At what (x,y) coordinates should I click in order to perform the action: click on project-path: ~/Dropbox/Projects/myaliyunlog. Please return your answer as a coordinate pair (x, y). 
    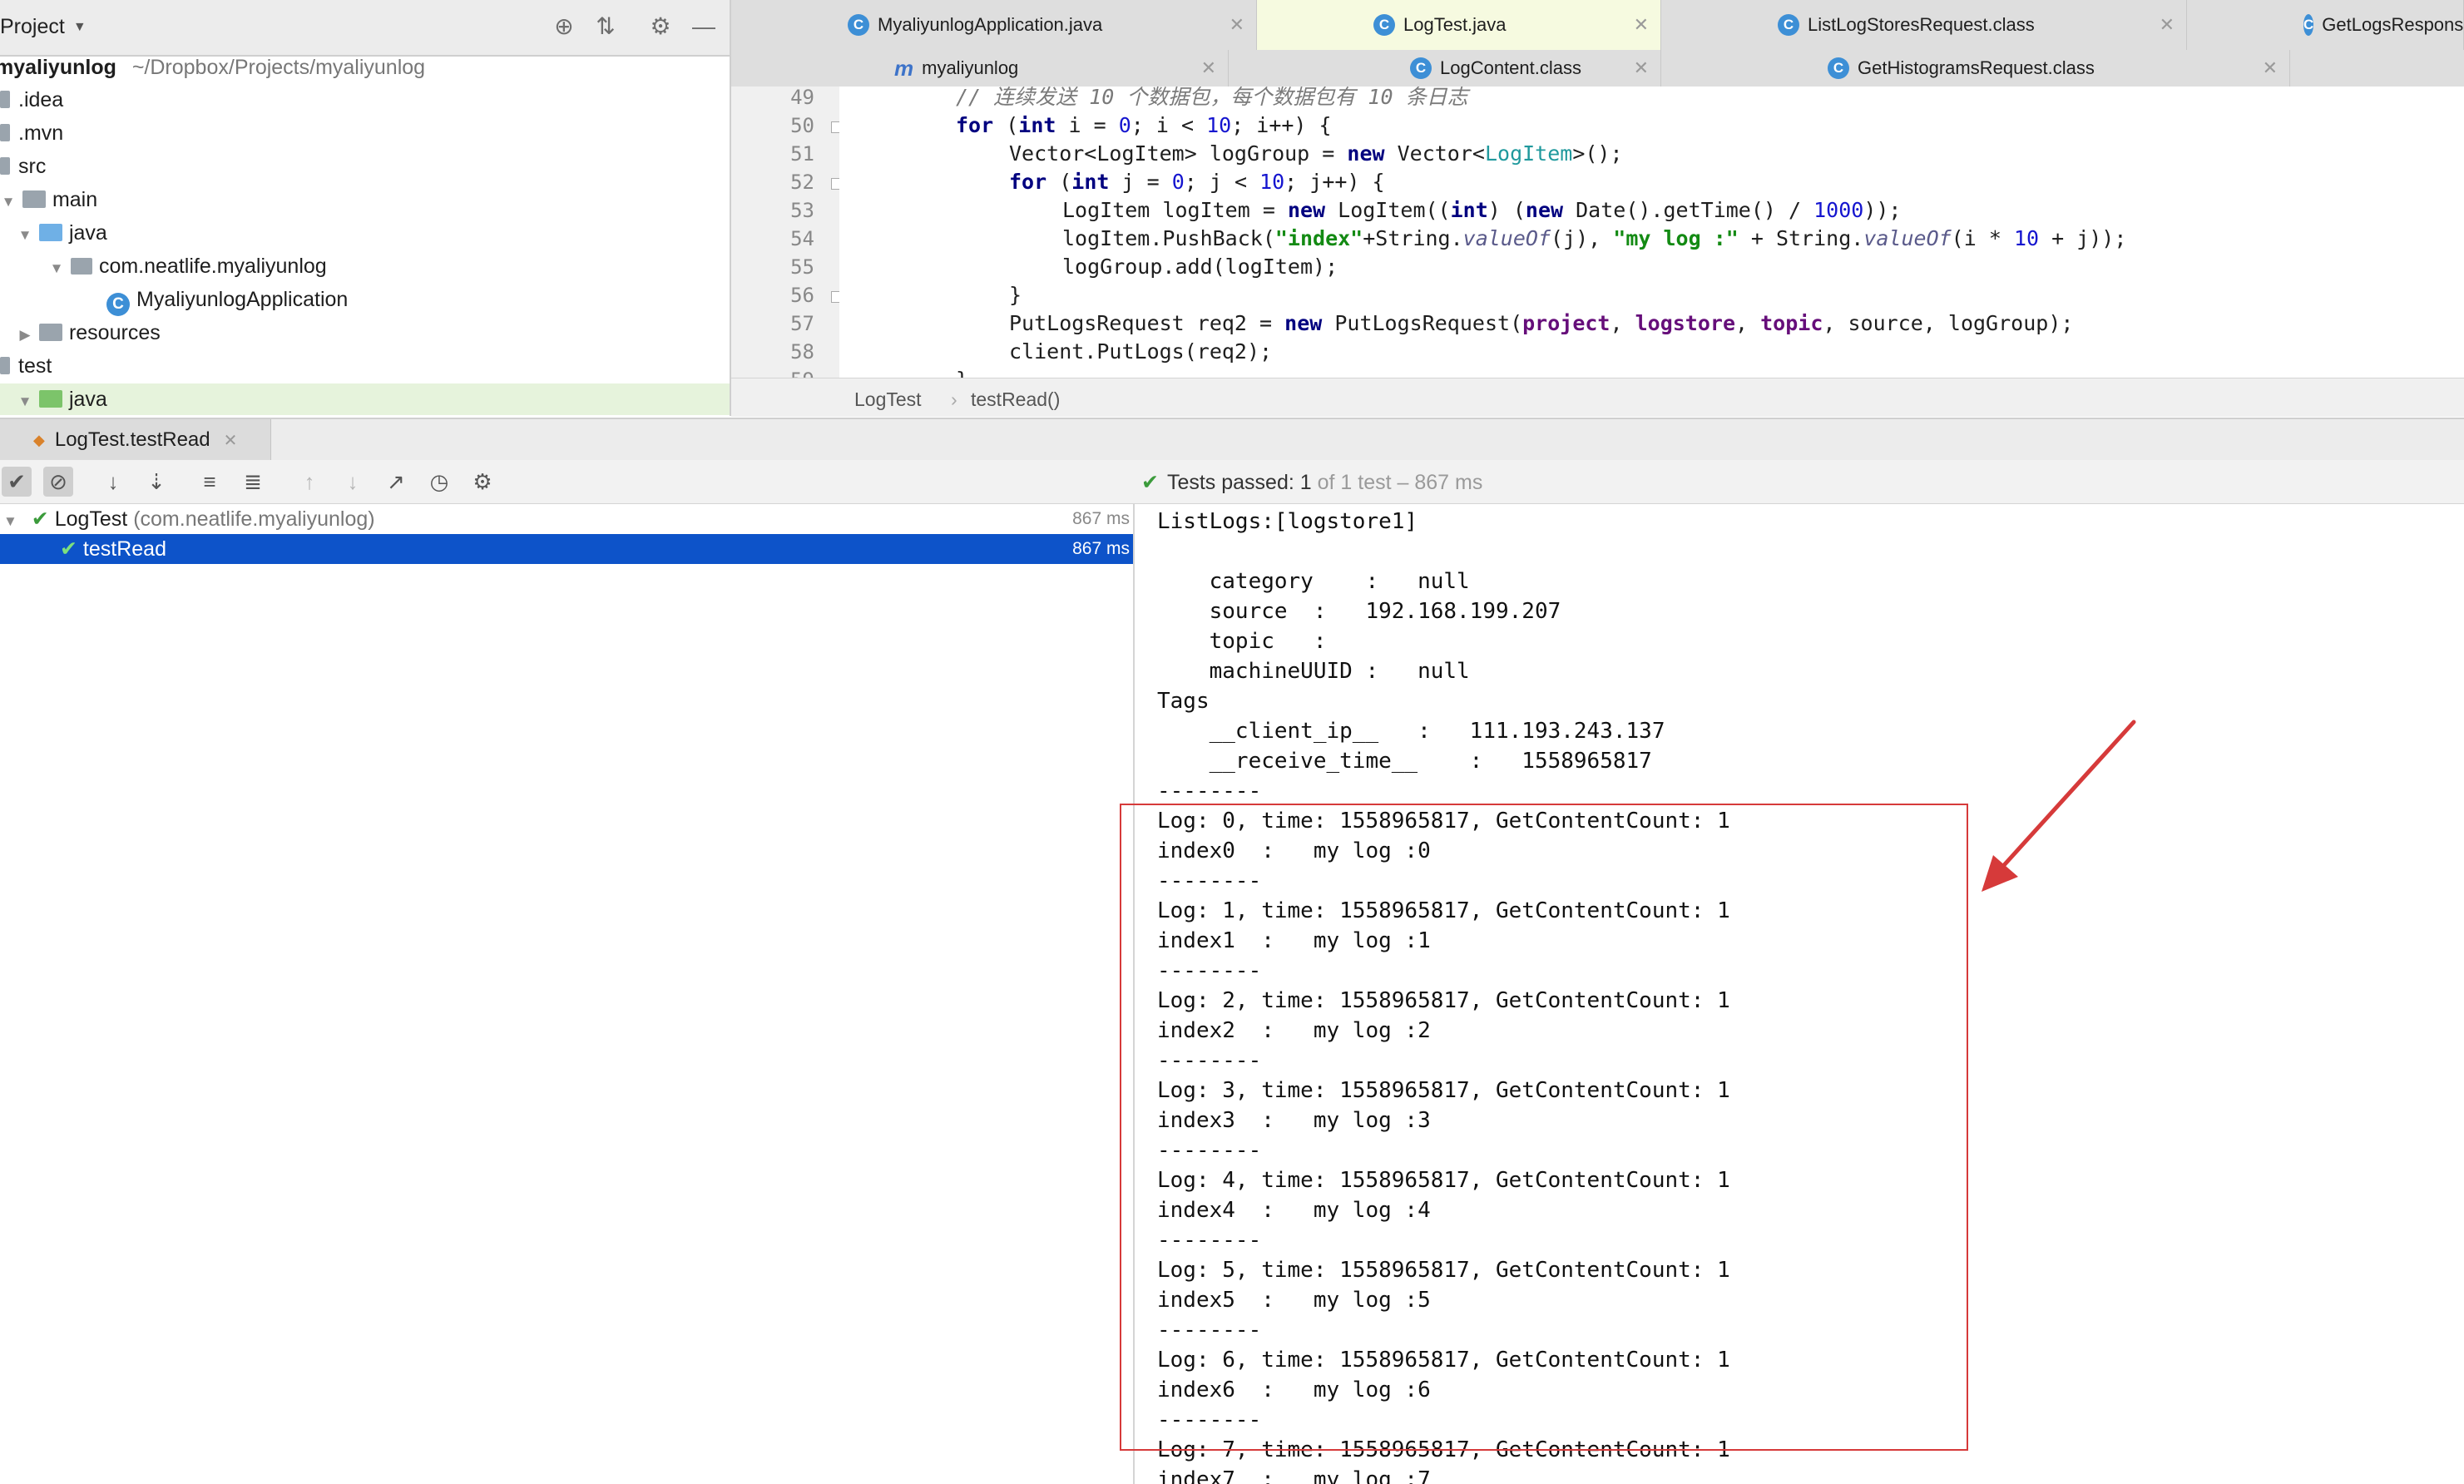
    Looking at the image, I should click on (278, 67).